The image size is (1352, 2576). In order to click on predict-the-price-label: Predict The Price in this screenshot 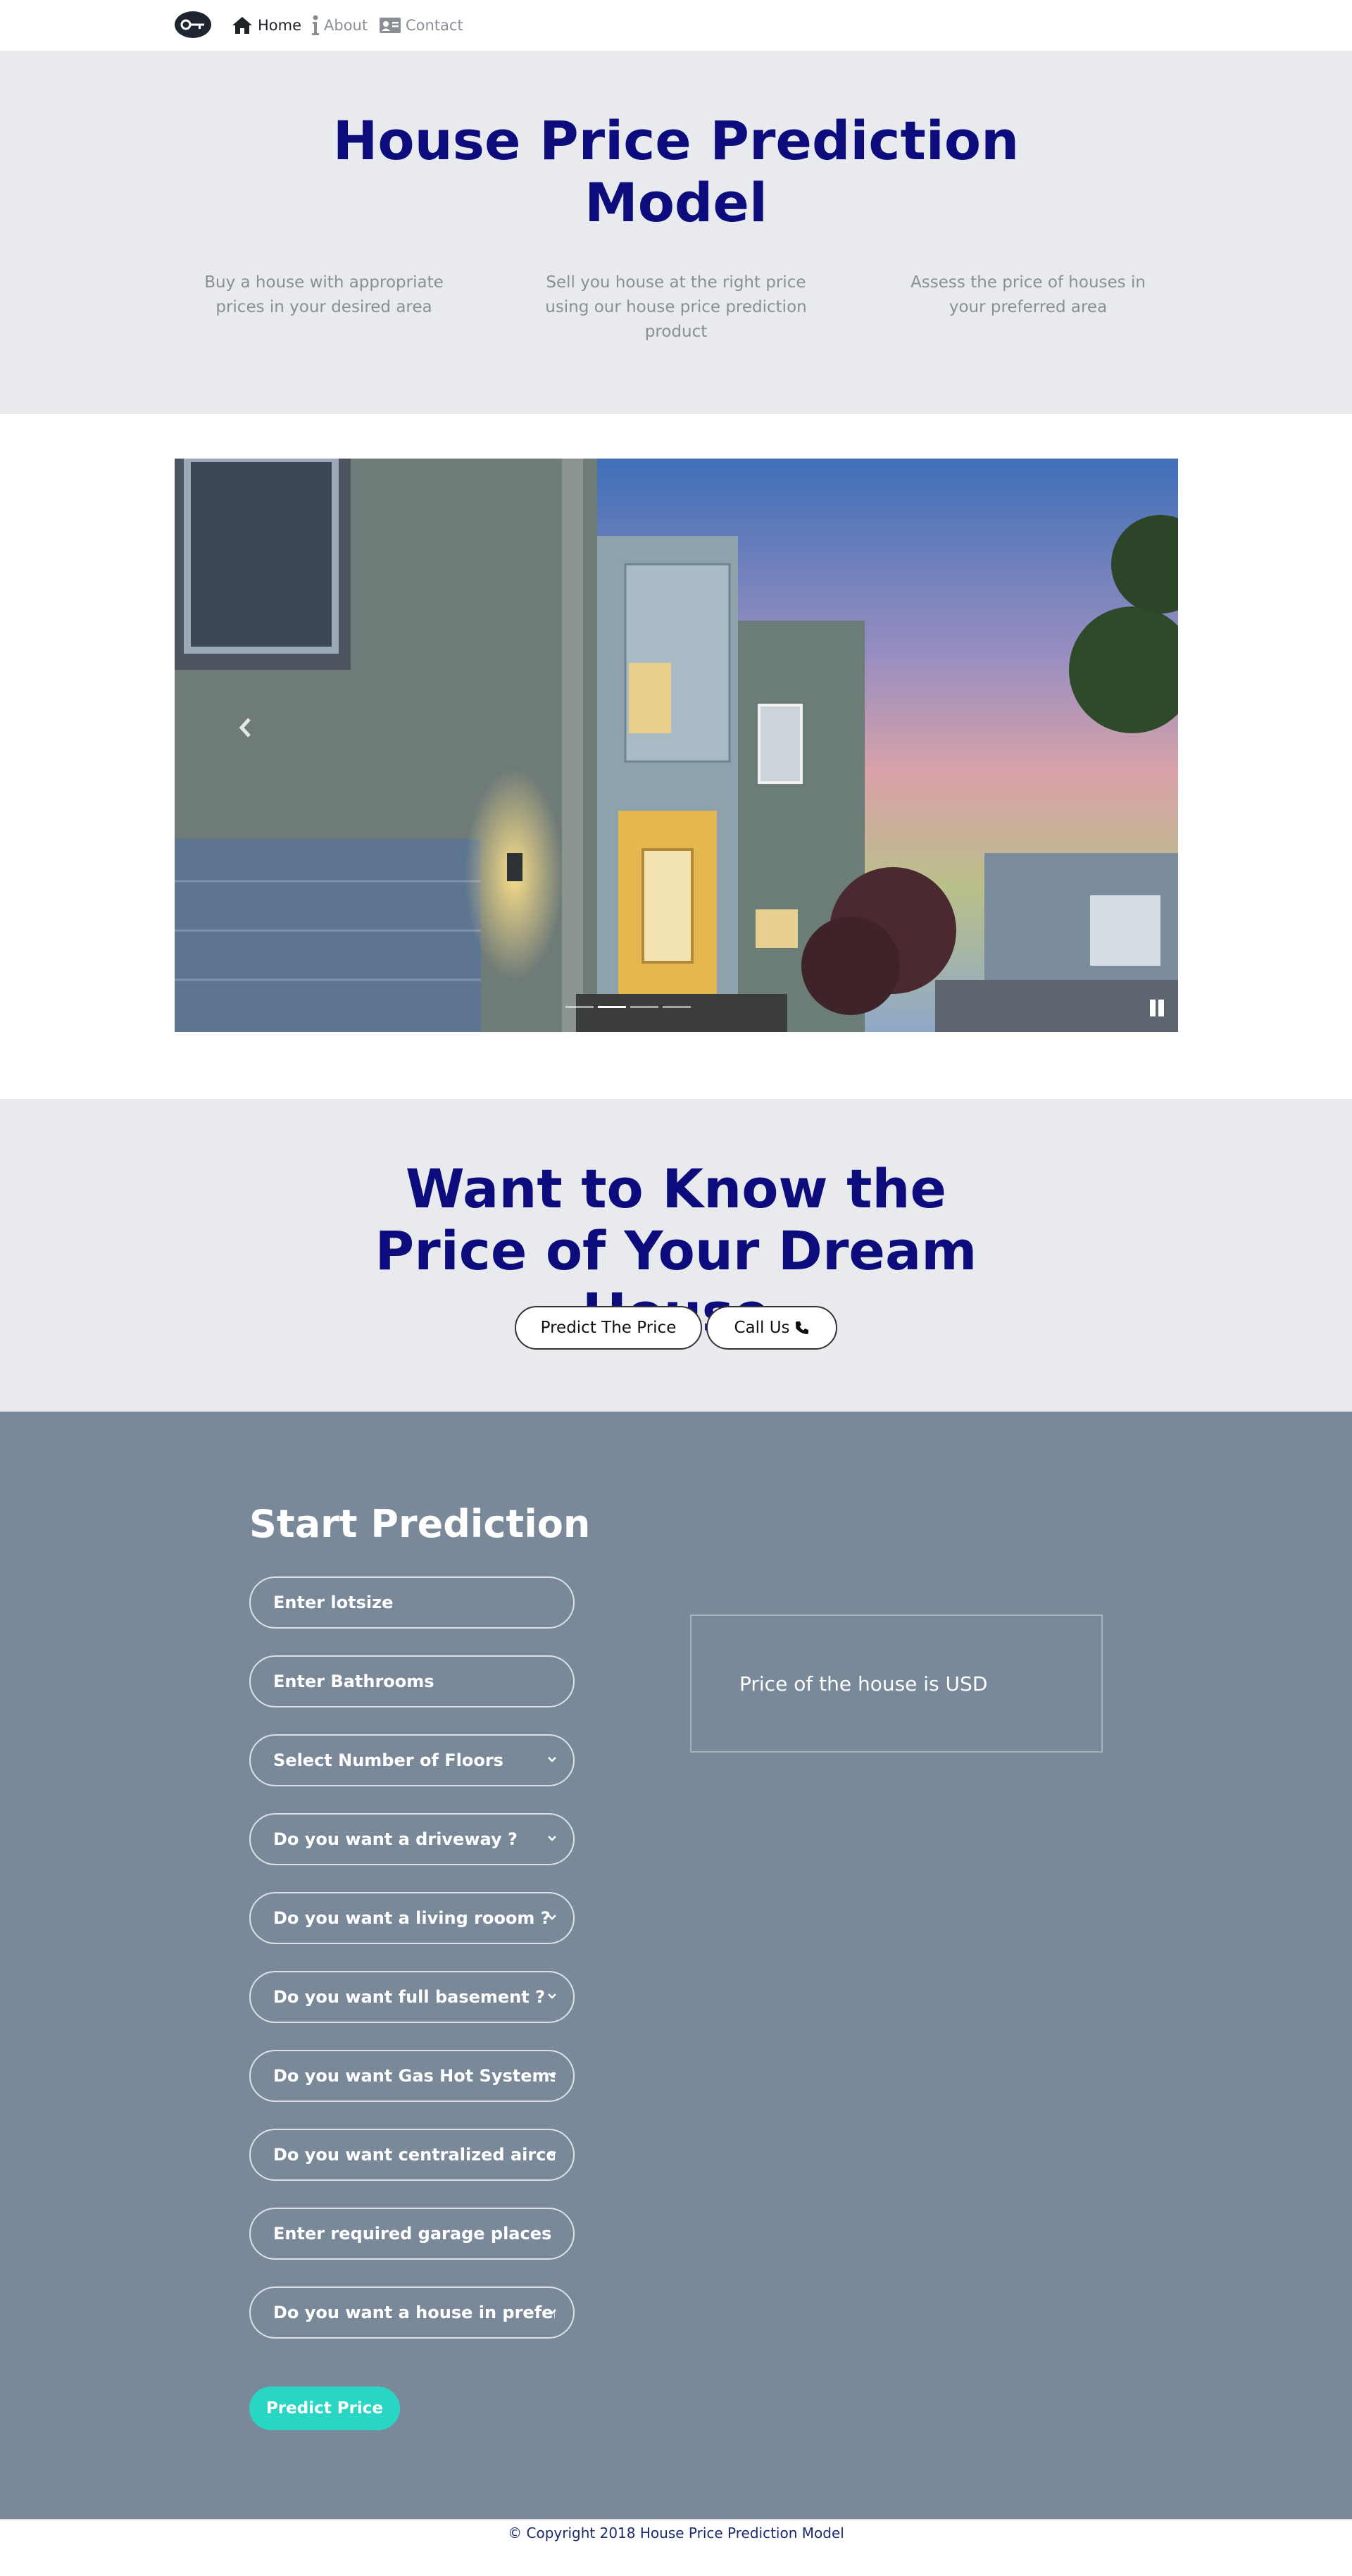, I will do `click(608, 1328)`.